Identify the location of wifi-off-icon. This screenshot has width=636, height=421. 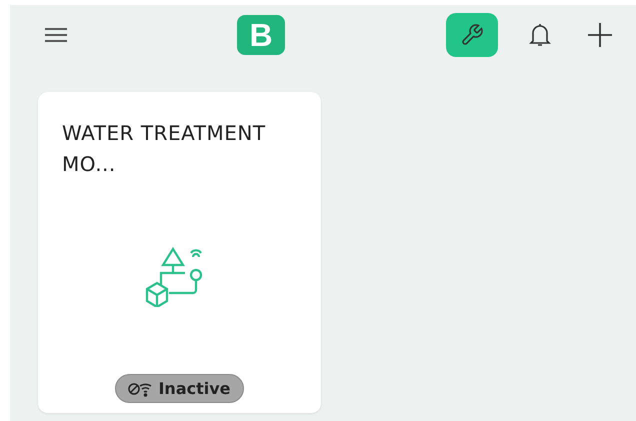
(140, 388).